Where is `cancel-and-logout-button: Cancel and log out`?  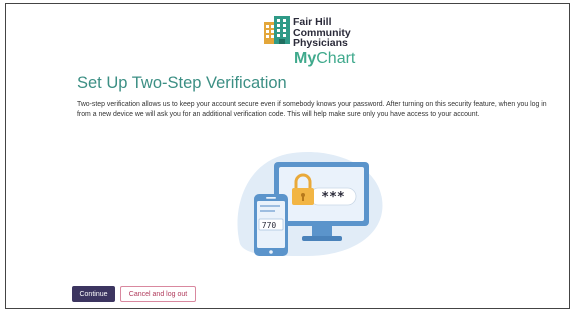 cancel-and-logout-button: Cancel and log out is located at coordinates (158, 294).